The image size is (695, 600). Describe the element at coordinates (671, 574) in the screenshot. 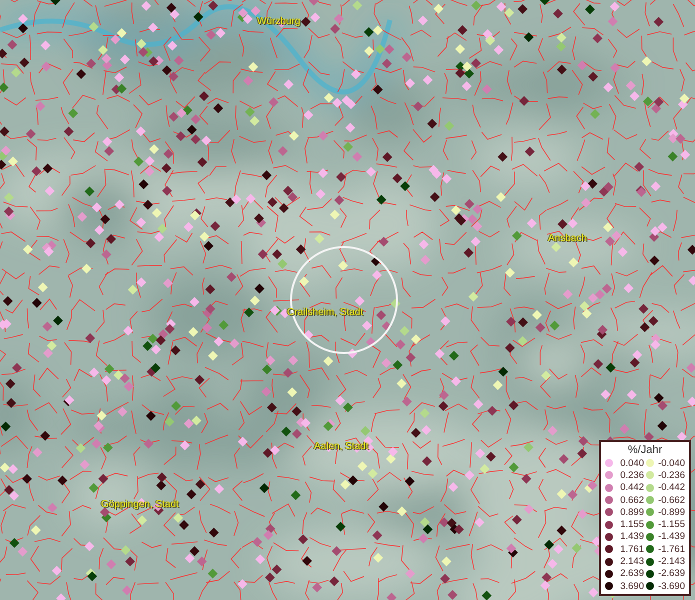

I see `legend-value: -2.639` at that location.